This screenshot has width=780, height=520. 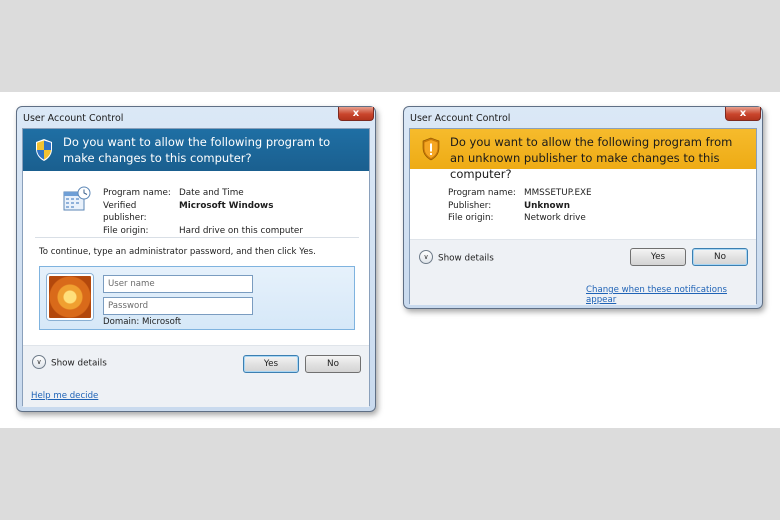 I want to click on warning-shield-icon, so click(x=431, y=149).